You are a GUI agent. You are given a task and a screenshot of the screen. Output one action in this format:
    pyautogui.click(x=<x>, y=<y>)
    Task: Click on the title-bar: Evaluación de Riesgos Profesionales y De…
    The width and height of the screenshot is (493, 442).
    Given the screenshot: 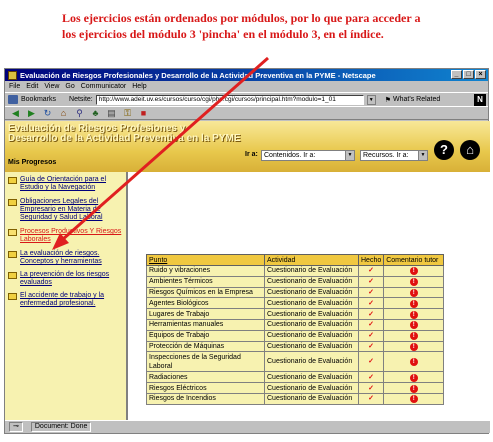 What is the action you would take?
    pyautogui.click(x=246, y=75)
    